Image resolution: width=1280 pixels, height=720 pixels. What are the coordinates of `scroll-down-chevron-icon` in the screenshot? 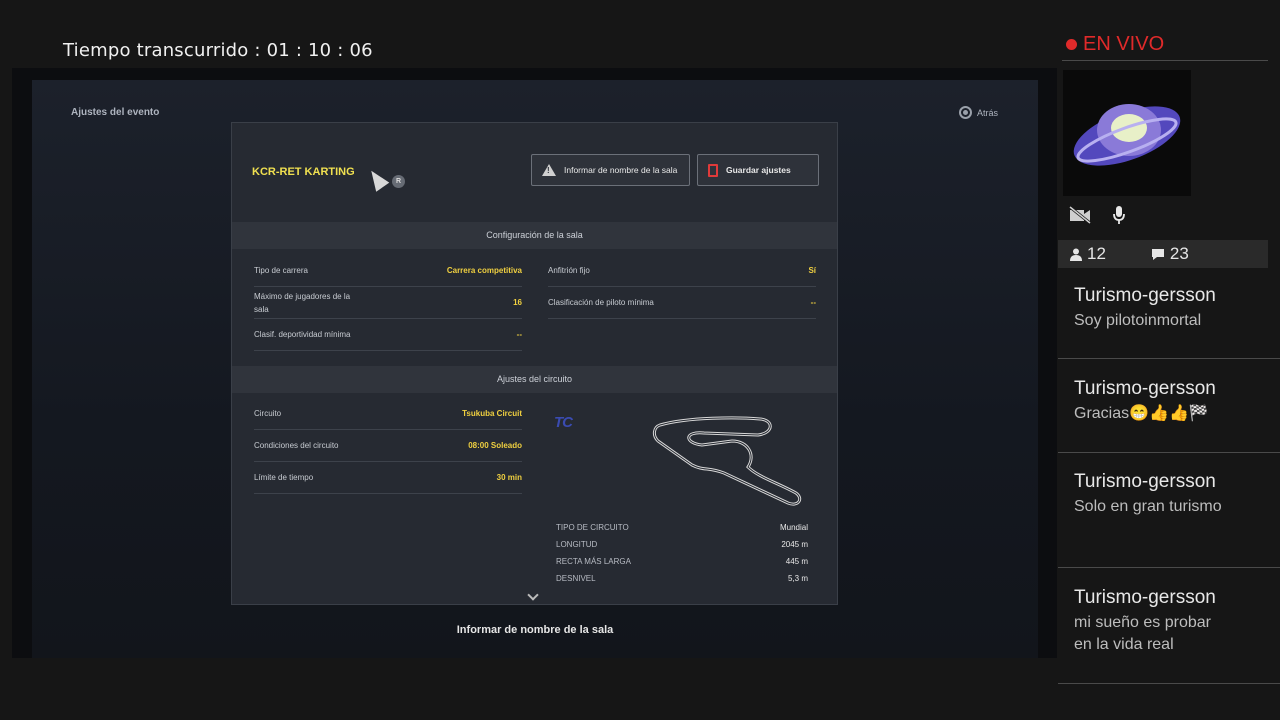 It's located at (533, 595).